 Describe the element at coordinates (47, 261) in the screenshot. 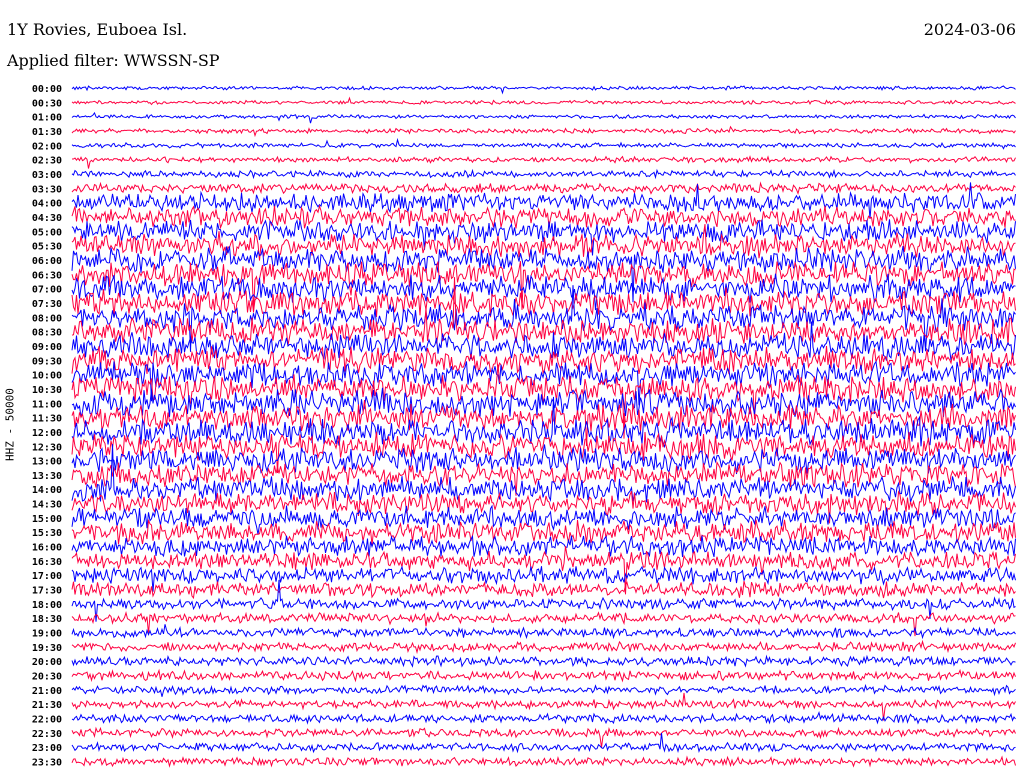

I see `time-tick-label: 06:00` at that location.